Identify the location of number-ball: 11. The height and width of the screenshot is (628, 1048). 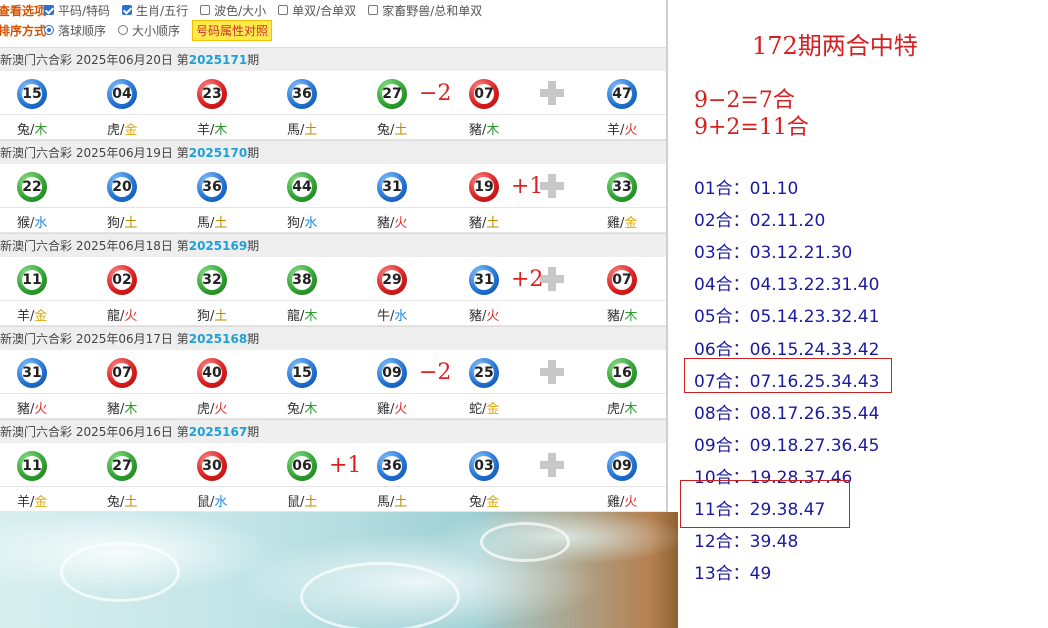
(32, 280).